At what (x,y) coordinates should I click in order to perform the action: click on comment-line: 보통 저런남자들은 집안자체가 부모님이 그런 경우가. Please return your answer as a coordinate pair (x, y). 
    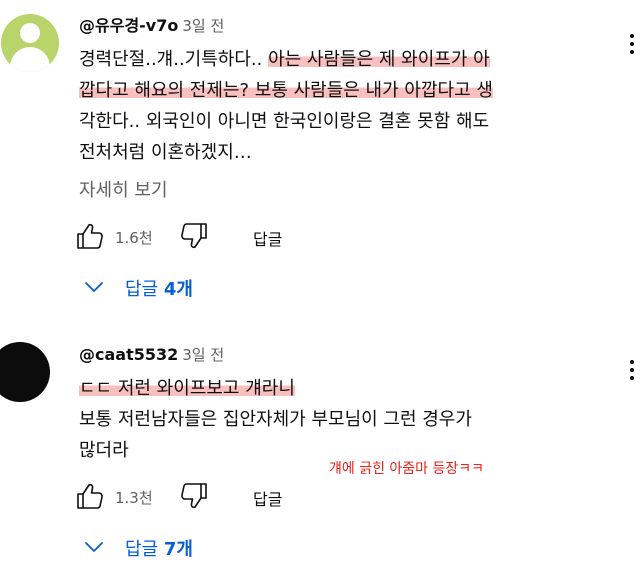
    Looking at the image, I should click on (275, 419).